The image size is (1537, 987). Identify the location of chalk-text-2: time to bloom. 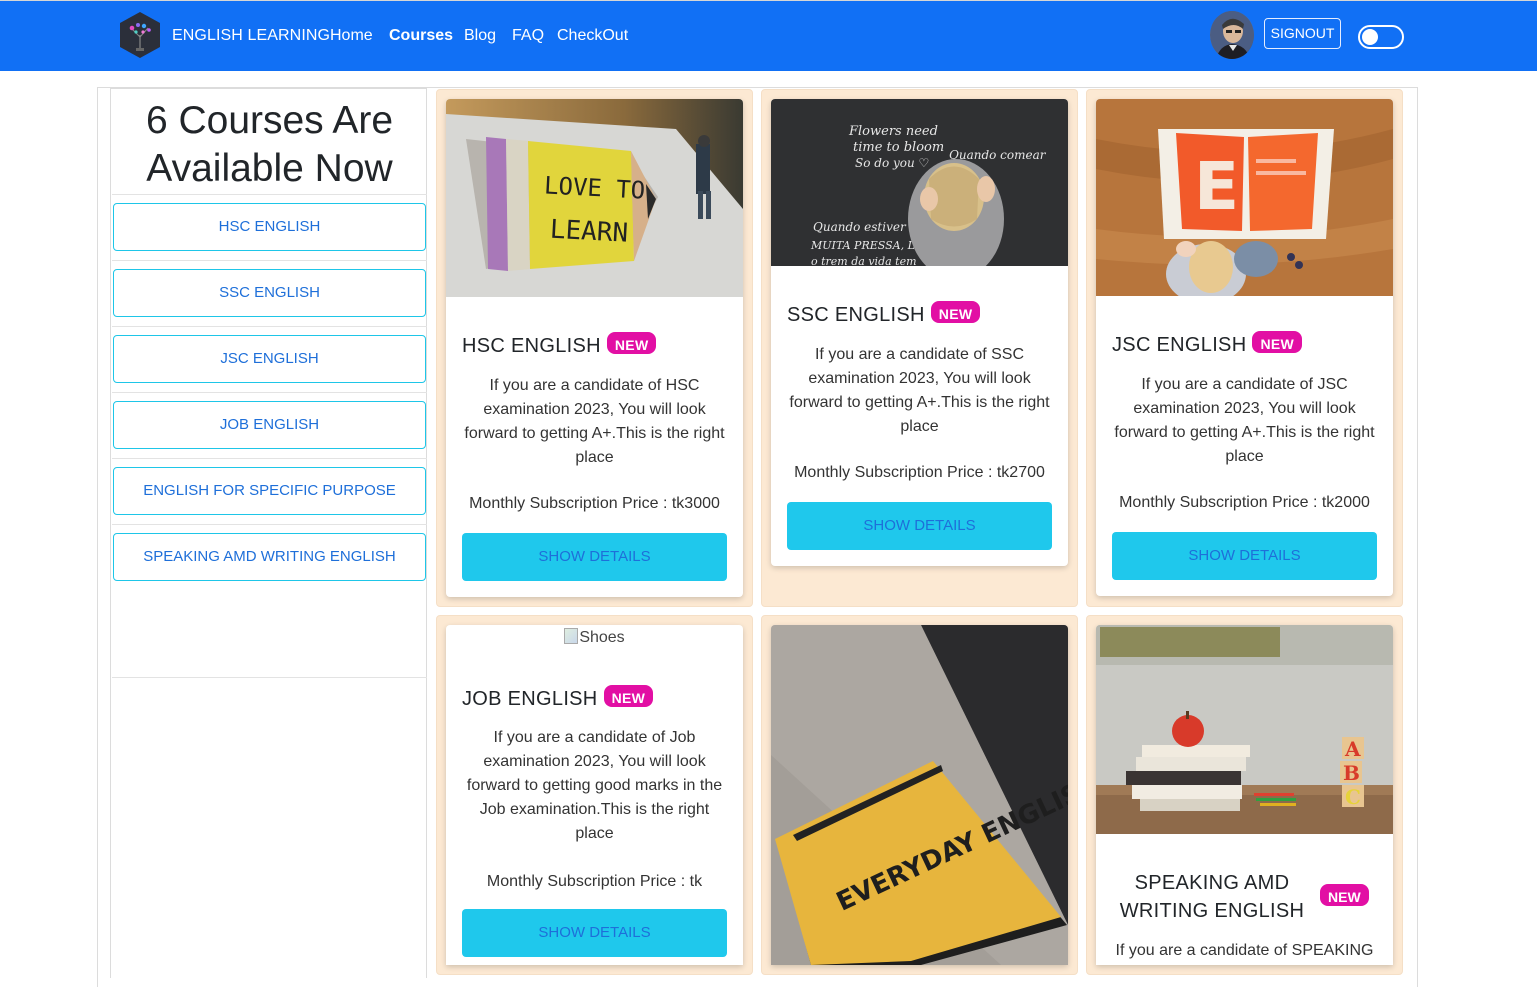
(898, 147).